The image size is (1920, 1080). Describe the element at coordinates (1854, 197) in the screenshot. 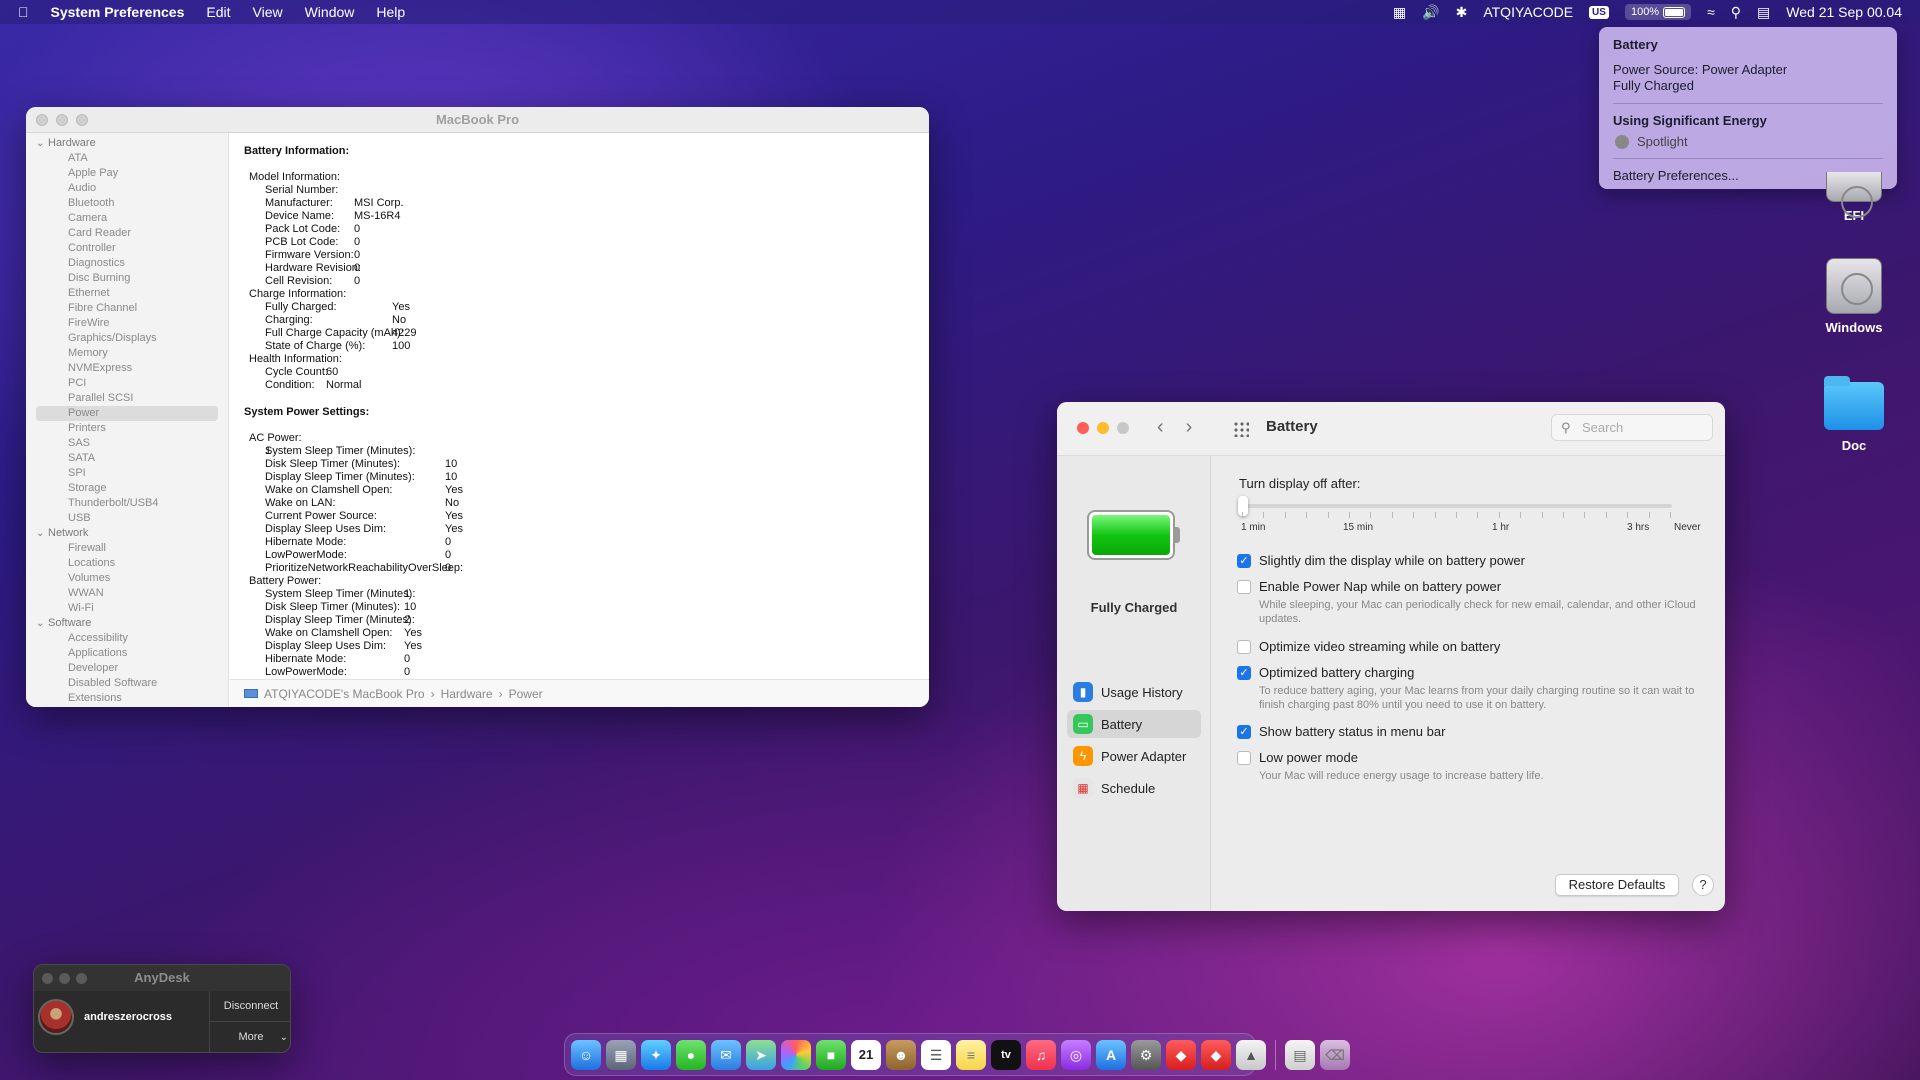

I see `desktop-icon-efi: EFI` at that location.